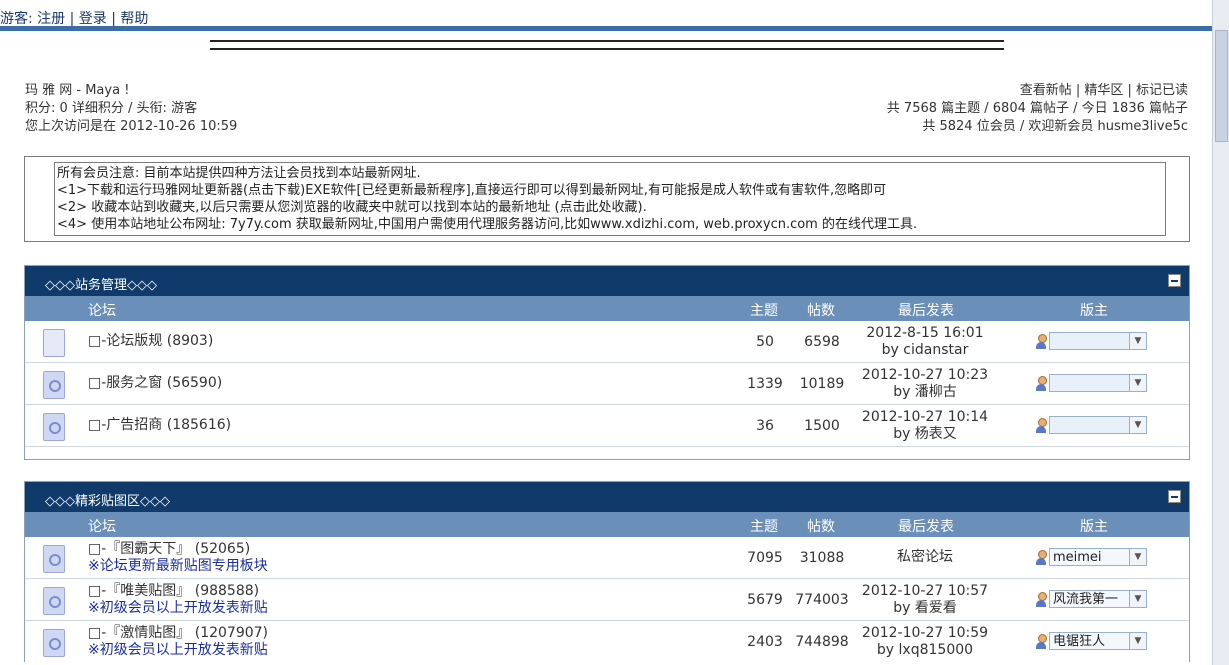  I want to click on quick-links: 查看新帖 | 精华区 | 标记已读, so click(1037, 91).